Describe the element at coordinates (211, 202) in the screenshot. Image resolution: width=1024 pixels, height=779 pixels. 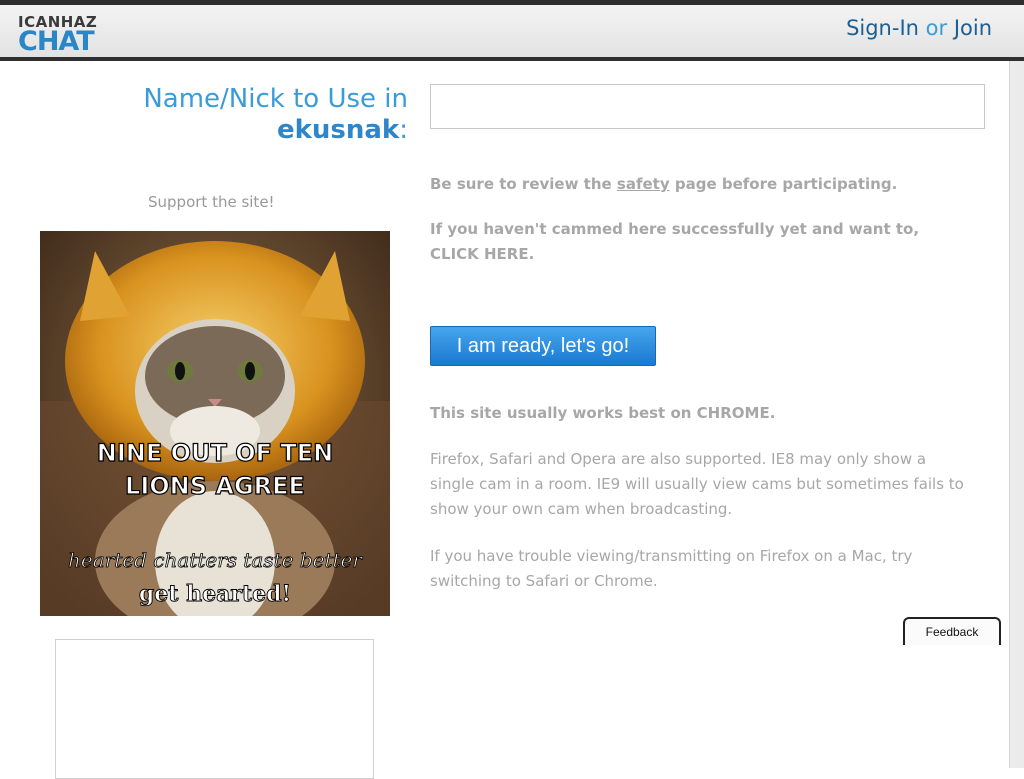
I see `support-text: Support the site!` at that location.